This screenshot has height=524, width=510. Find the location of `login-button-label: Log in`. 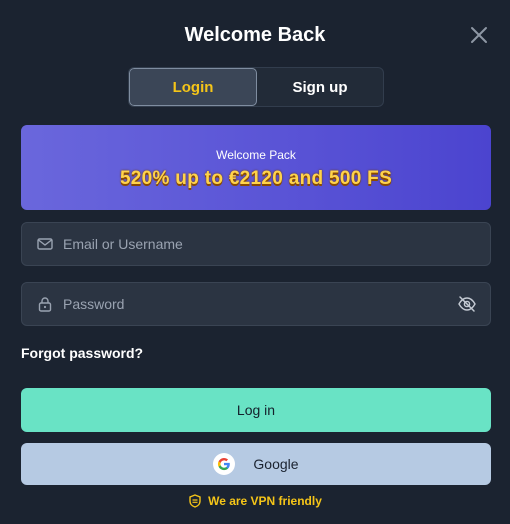

login-button-label: Log in is located at coordinates (256, 410).